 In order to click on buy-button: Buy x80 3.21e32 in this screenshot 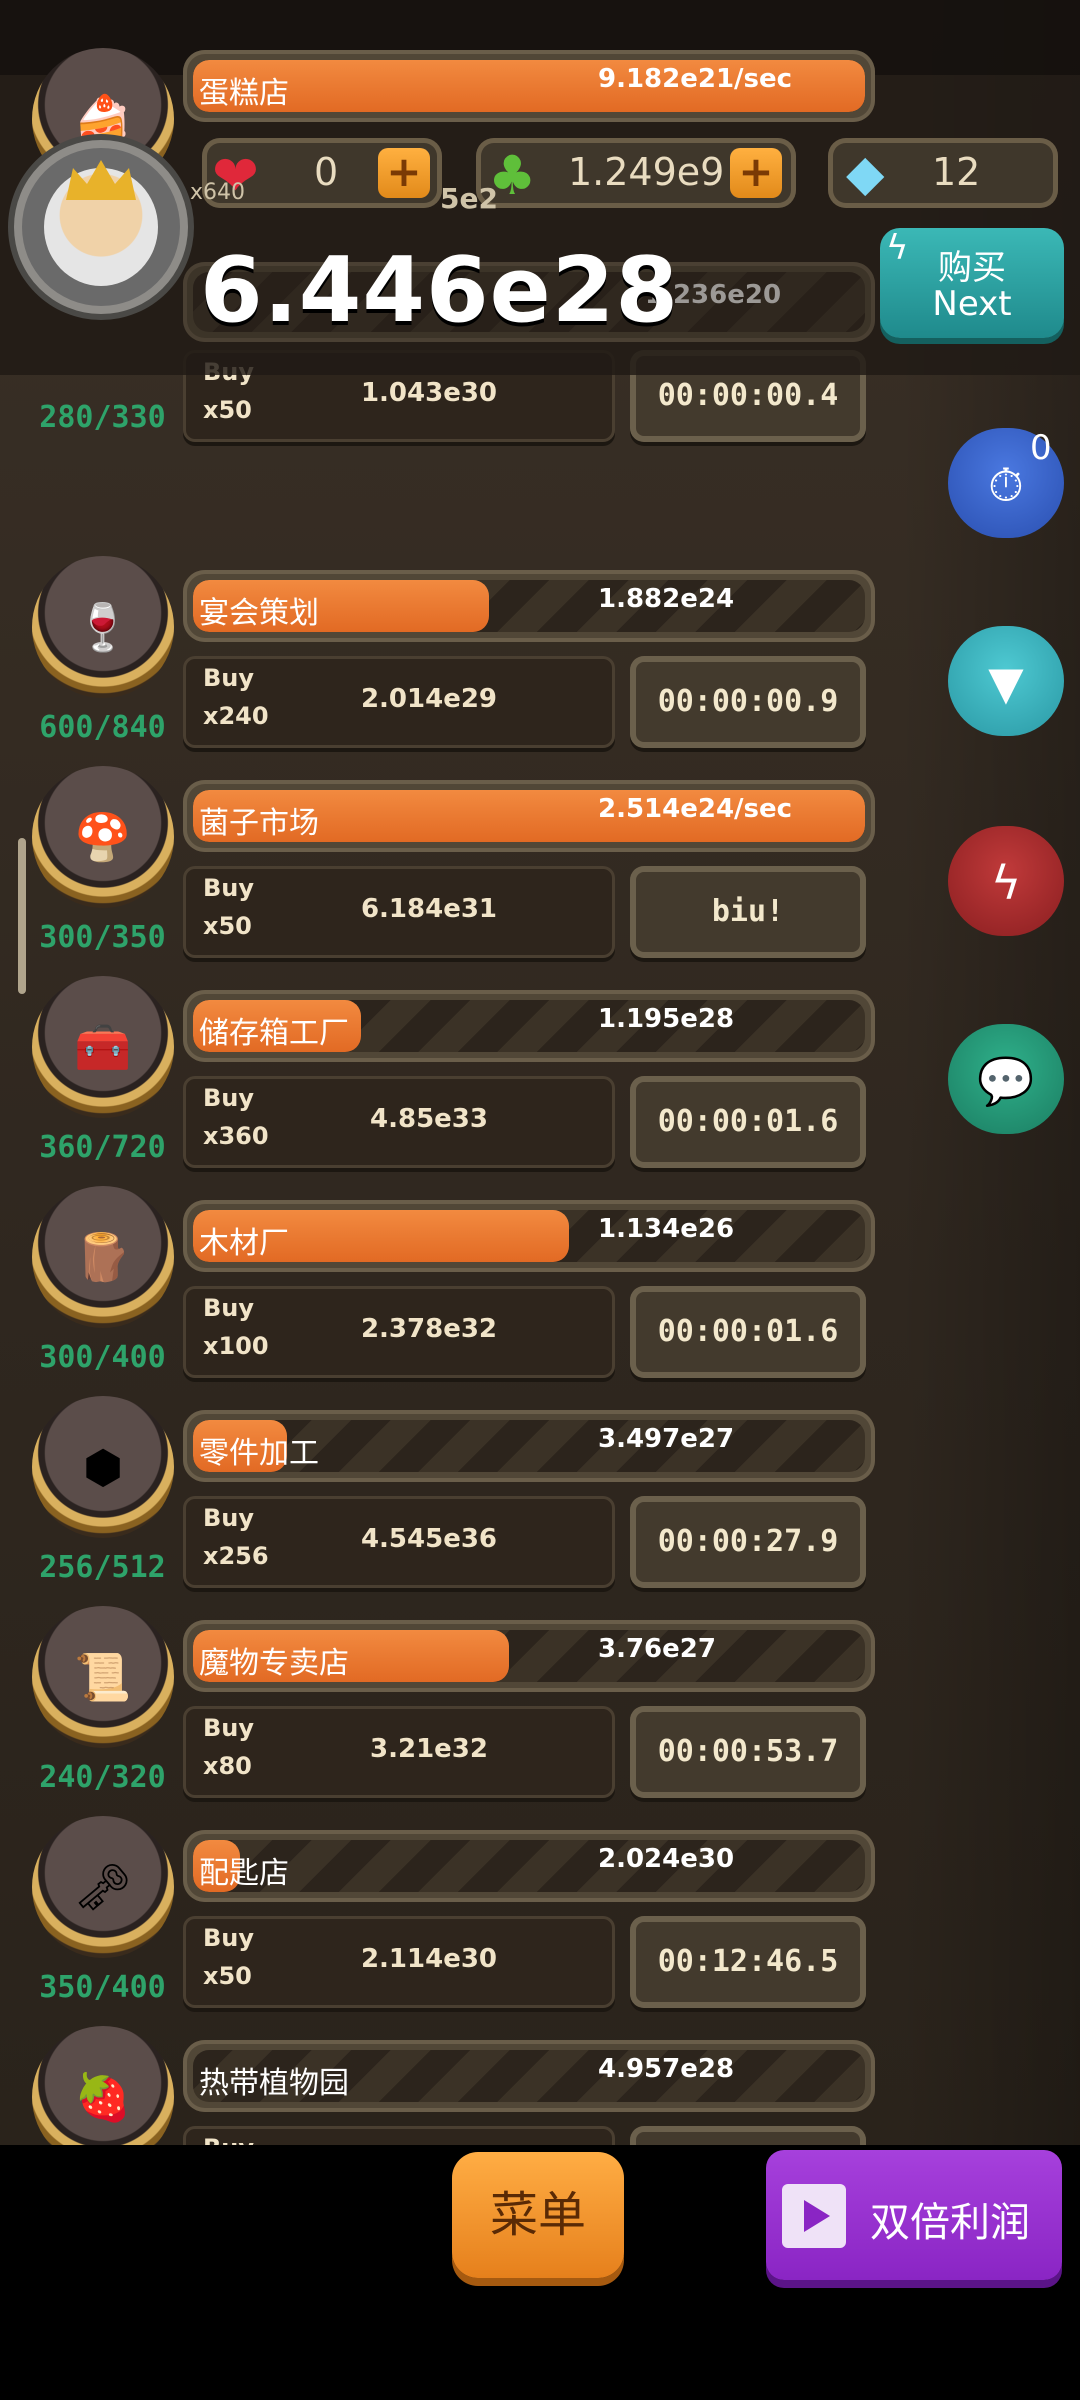, I will do `click(399, 1752)`.